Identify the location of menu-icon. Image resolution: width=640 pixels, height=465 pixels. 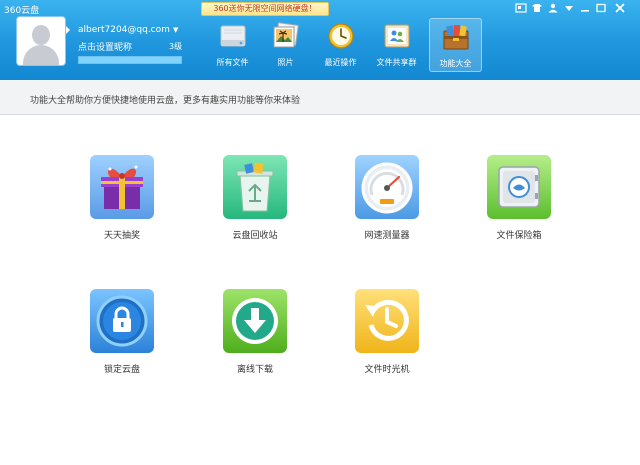
(569, 10).